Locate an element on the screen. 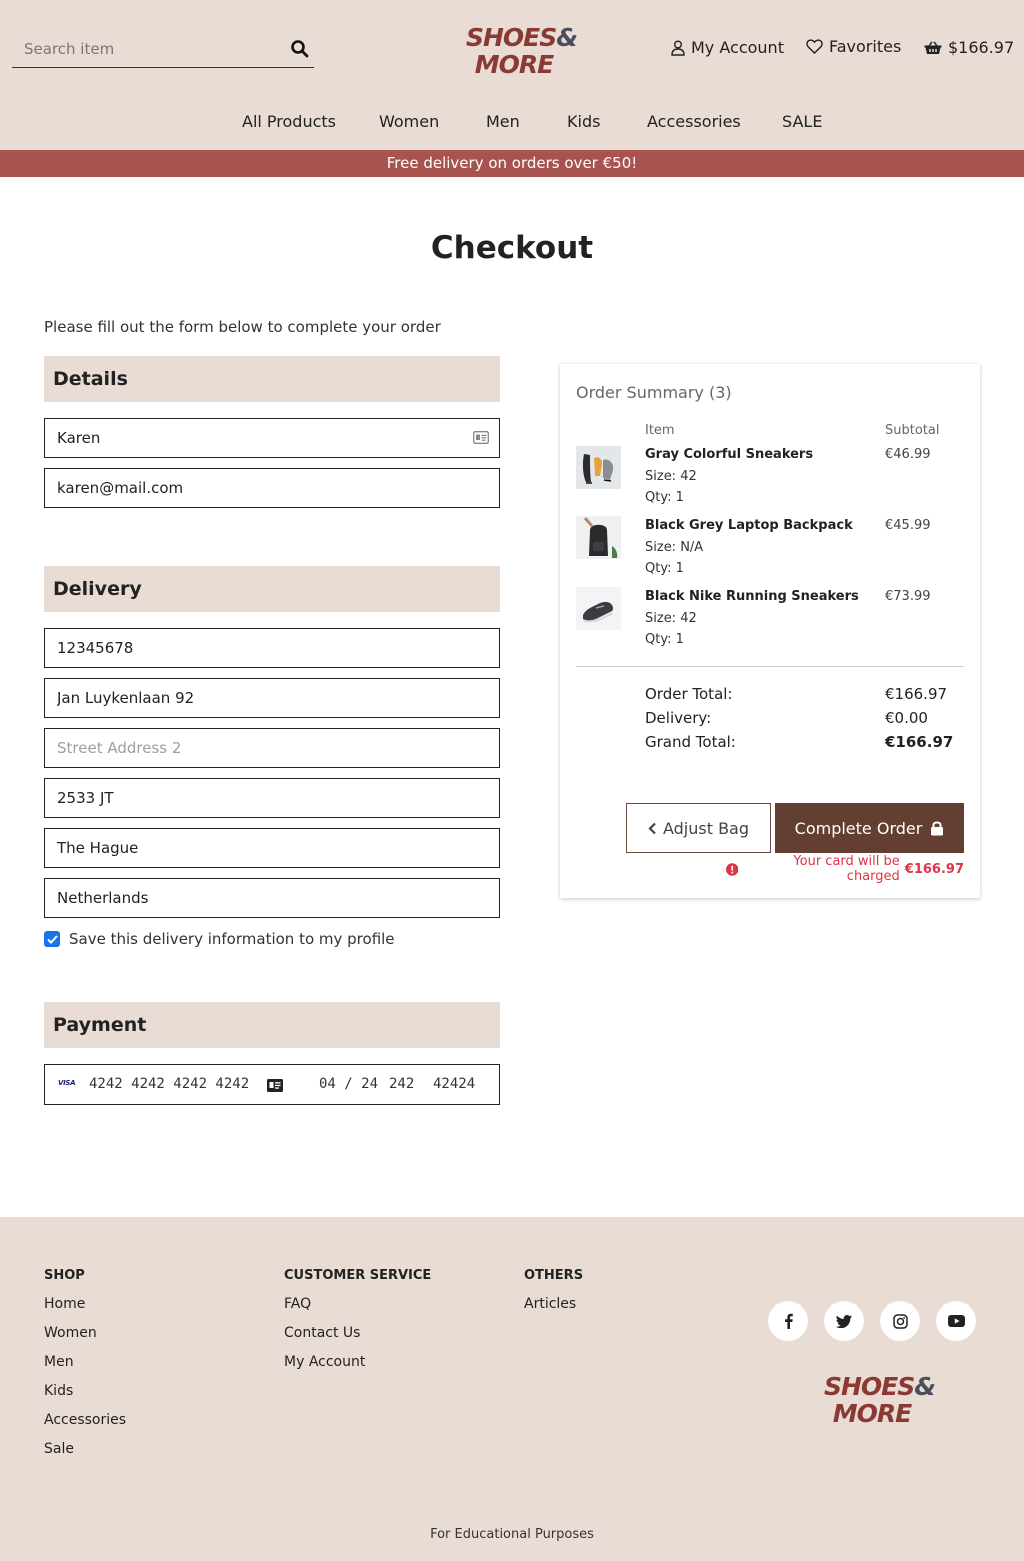 The image size is (1024, 1561). card-id-icon is located at coordinates (275, 1085).